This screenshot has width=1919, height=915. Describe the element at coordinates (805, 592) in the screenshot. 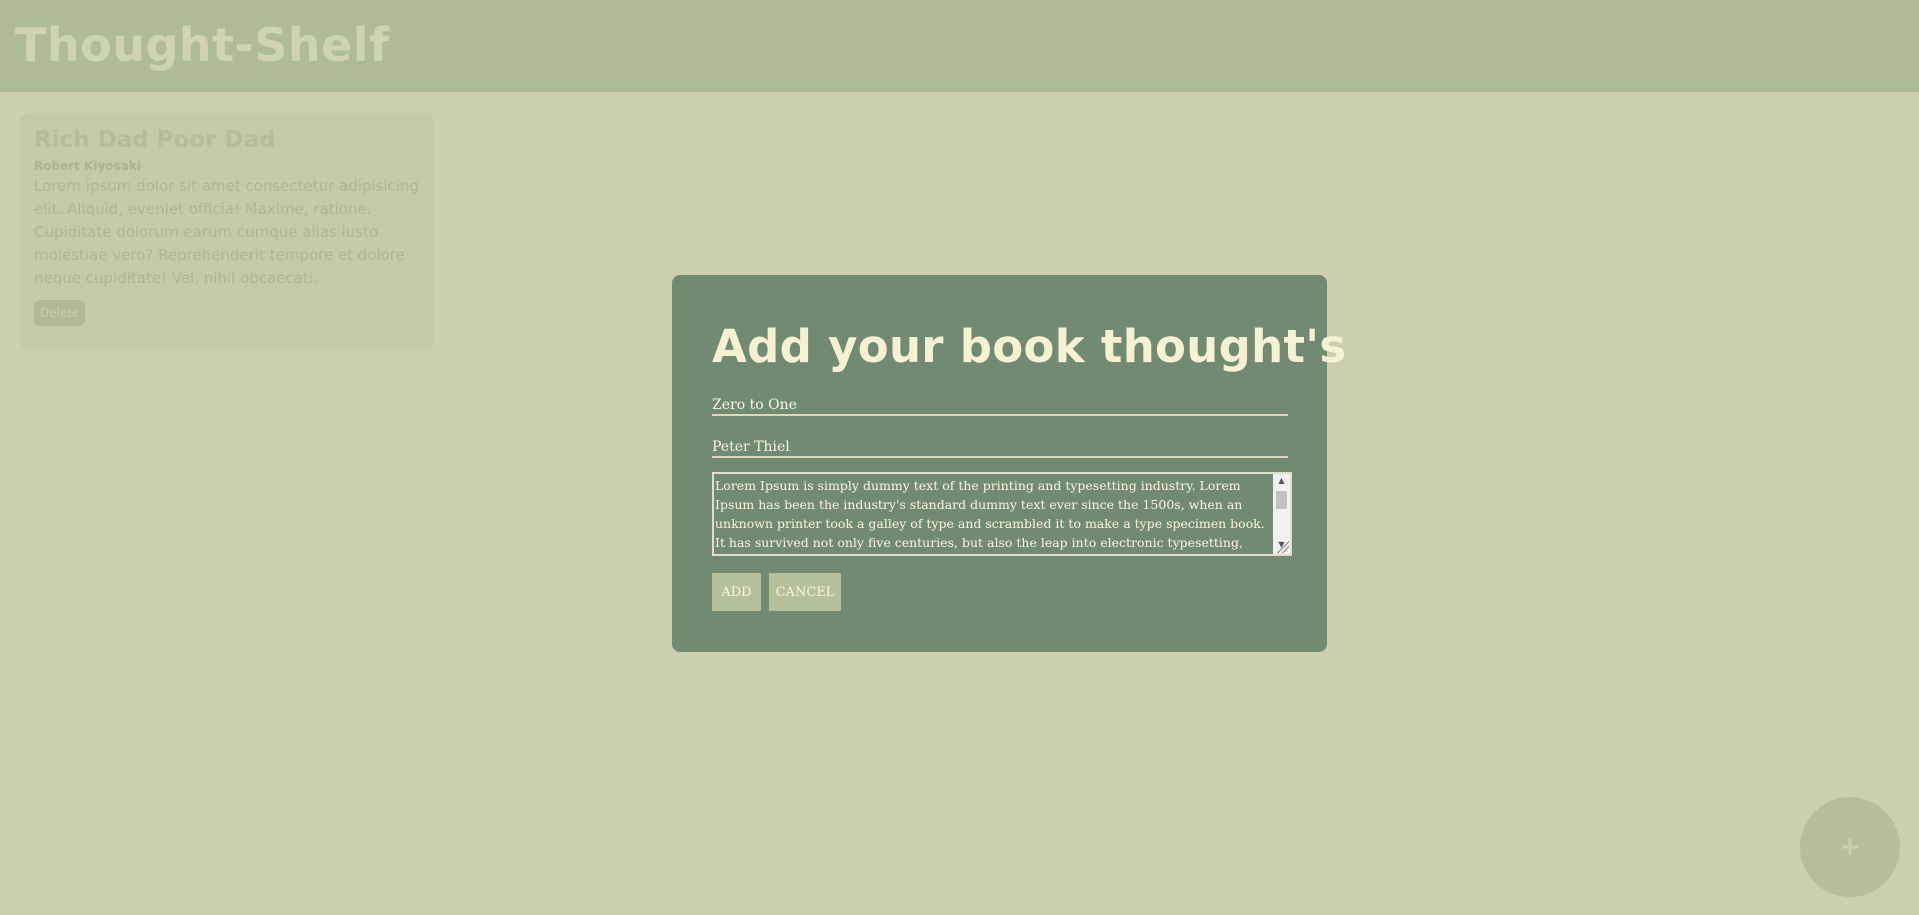

I see `cancel-button: CANCEL` at that location.